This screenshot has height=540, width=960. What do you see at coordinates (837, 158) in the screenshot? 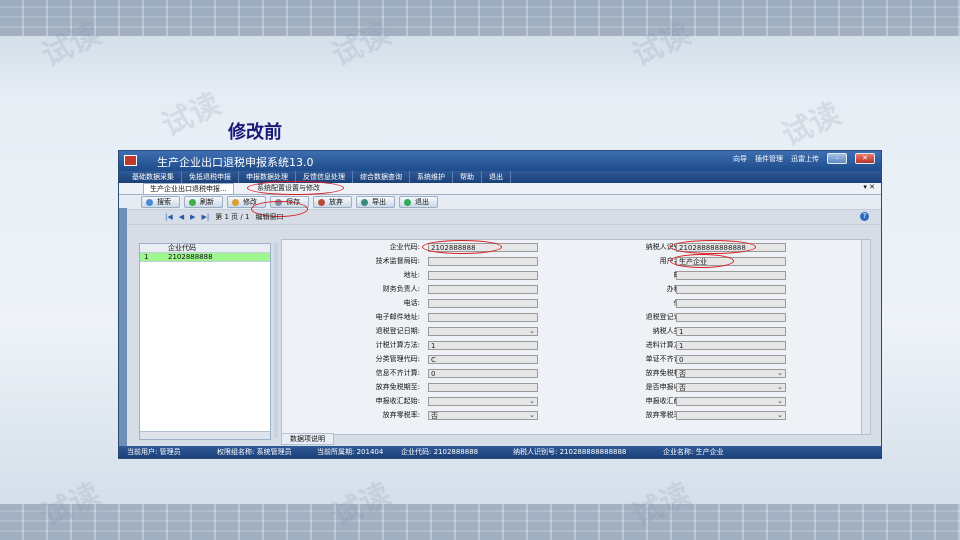
I see `minimize-button: –` at bounding box center [837, 158].